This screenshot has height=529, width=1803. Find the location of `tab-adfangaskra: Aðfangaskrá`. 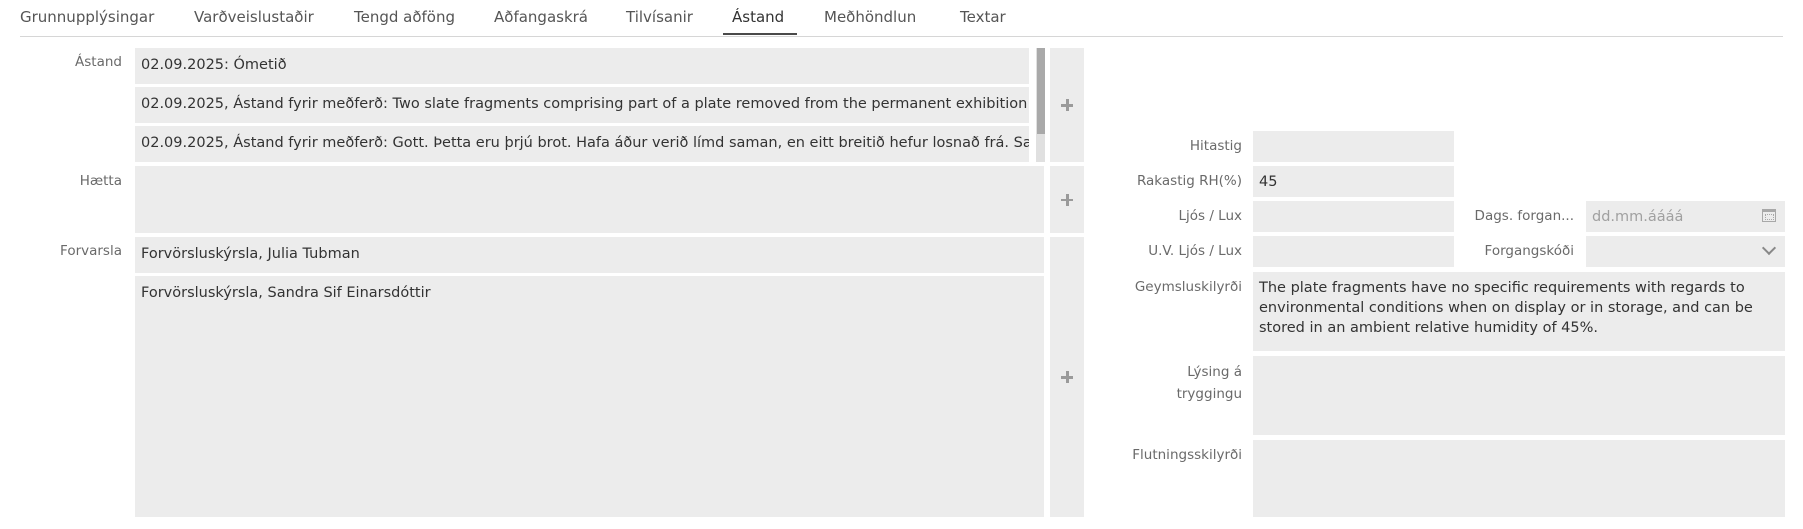

tab-adfangaskra: Aðfangaskrá is located at coordinates (541, 17).